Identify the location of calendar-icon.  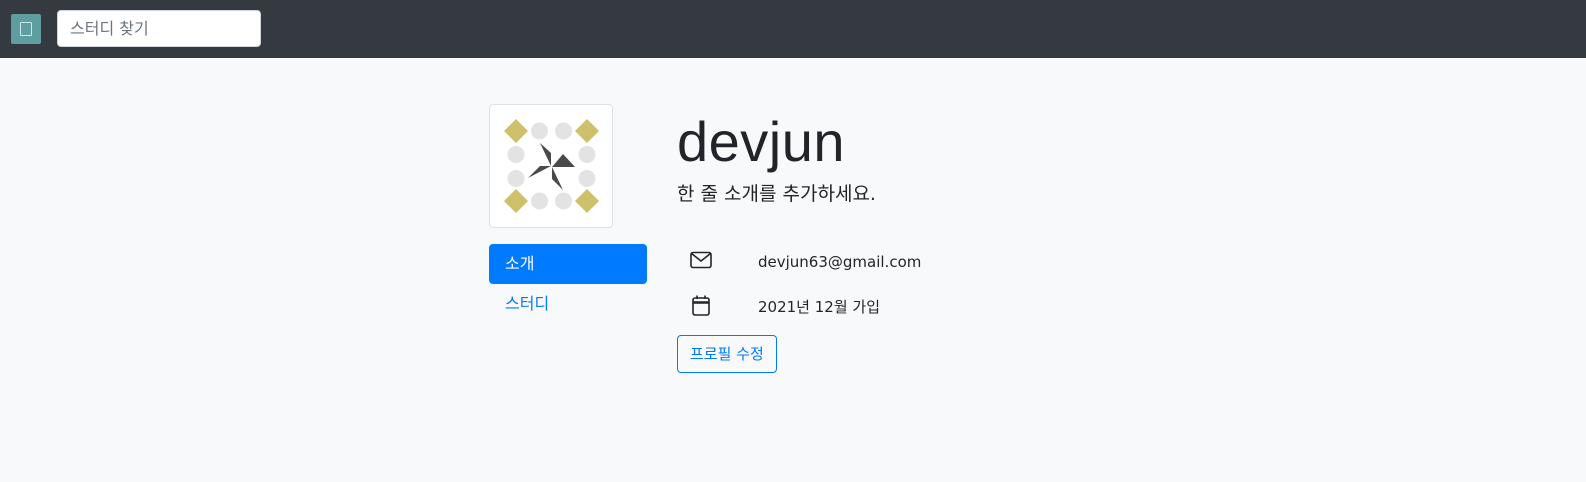
(701, 305).